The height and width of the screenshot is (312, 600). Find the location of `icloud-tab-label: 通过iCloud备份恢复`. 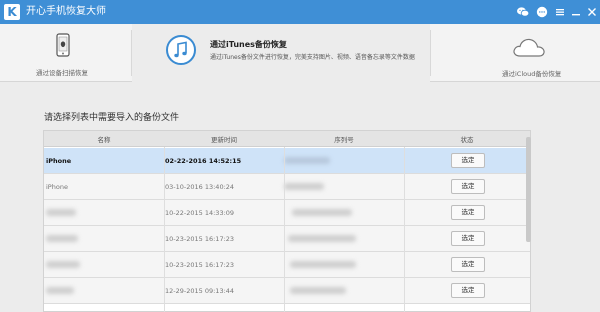

icloud-tab-label: 通过iCloud备份恢复 is located at coordinates (532, 74).